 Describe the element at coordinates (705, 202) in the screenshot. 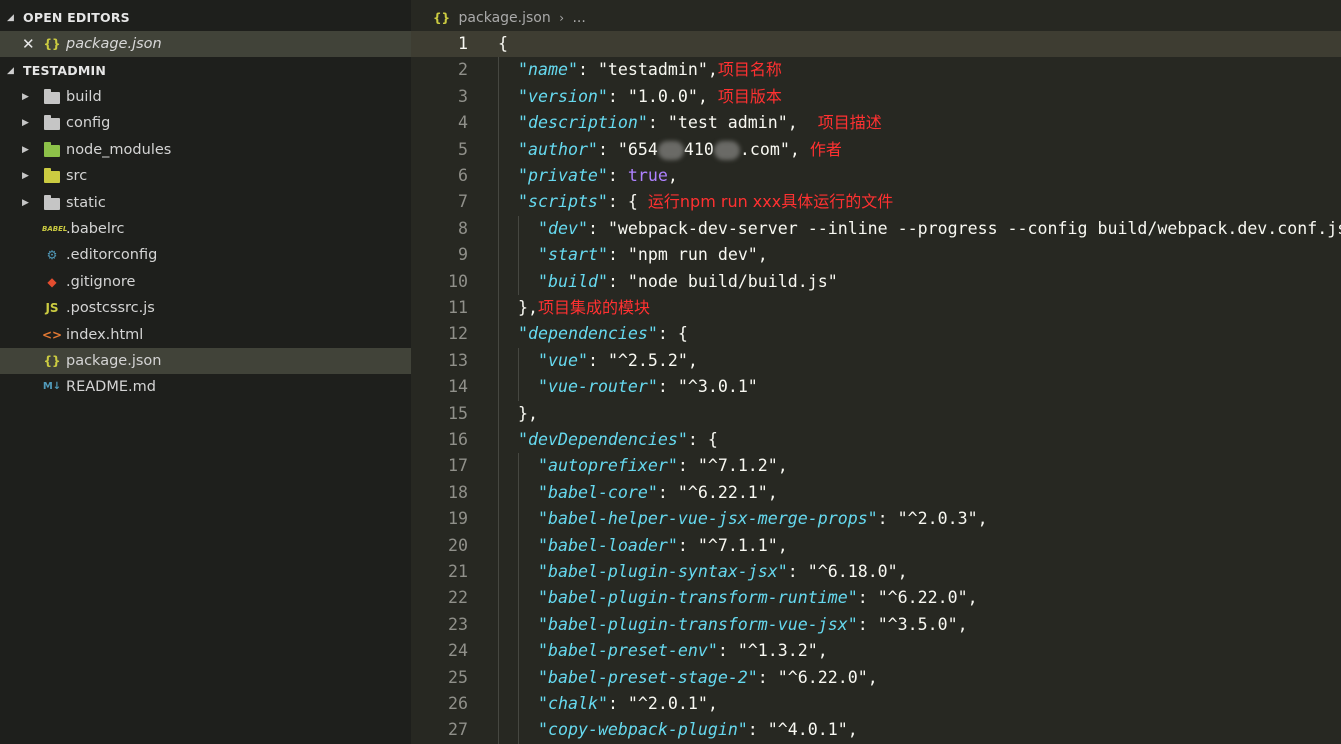

I see `line-text: "scripts": { 运行npm run xxx具体运行的文件` at that location.